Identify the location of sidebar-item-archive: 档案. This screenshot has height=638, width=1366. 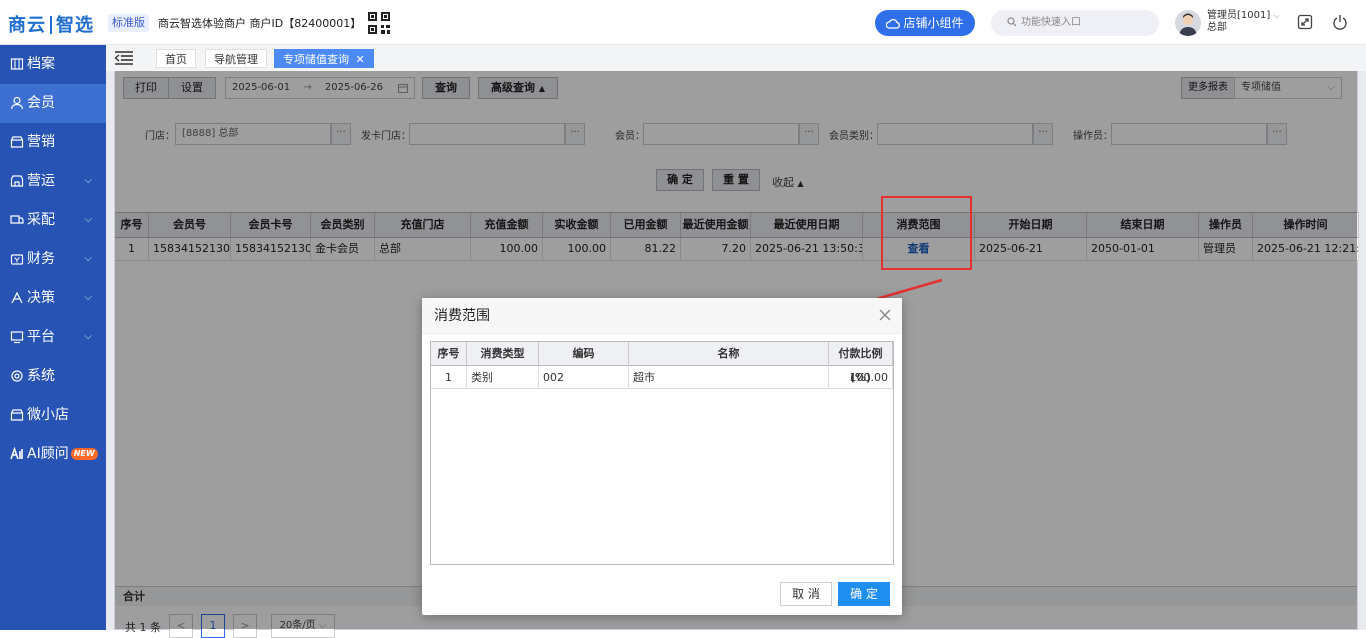
(53, 64).